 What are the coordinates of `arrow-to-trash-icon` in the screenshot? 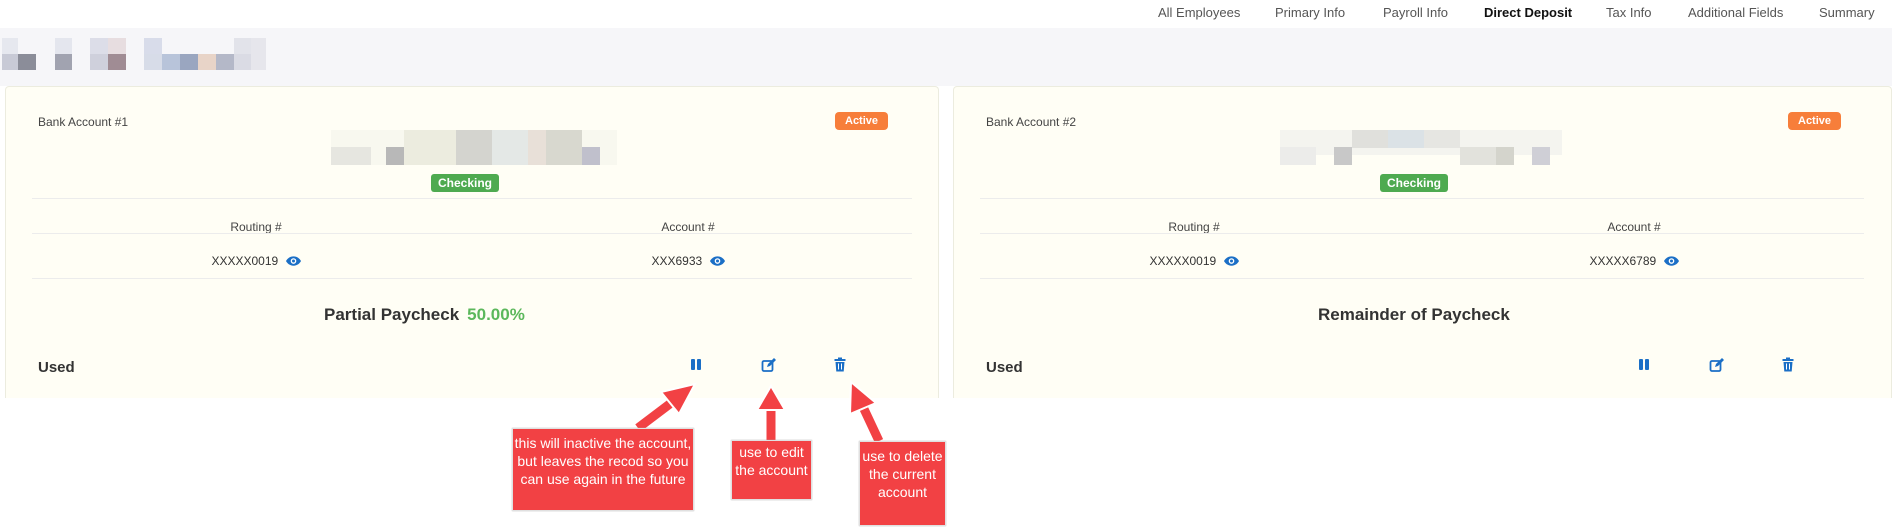 It's located at (866, 411).